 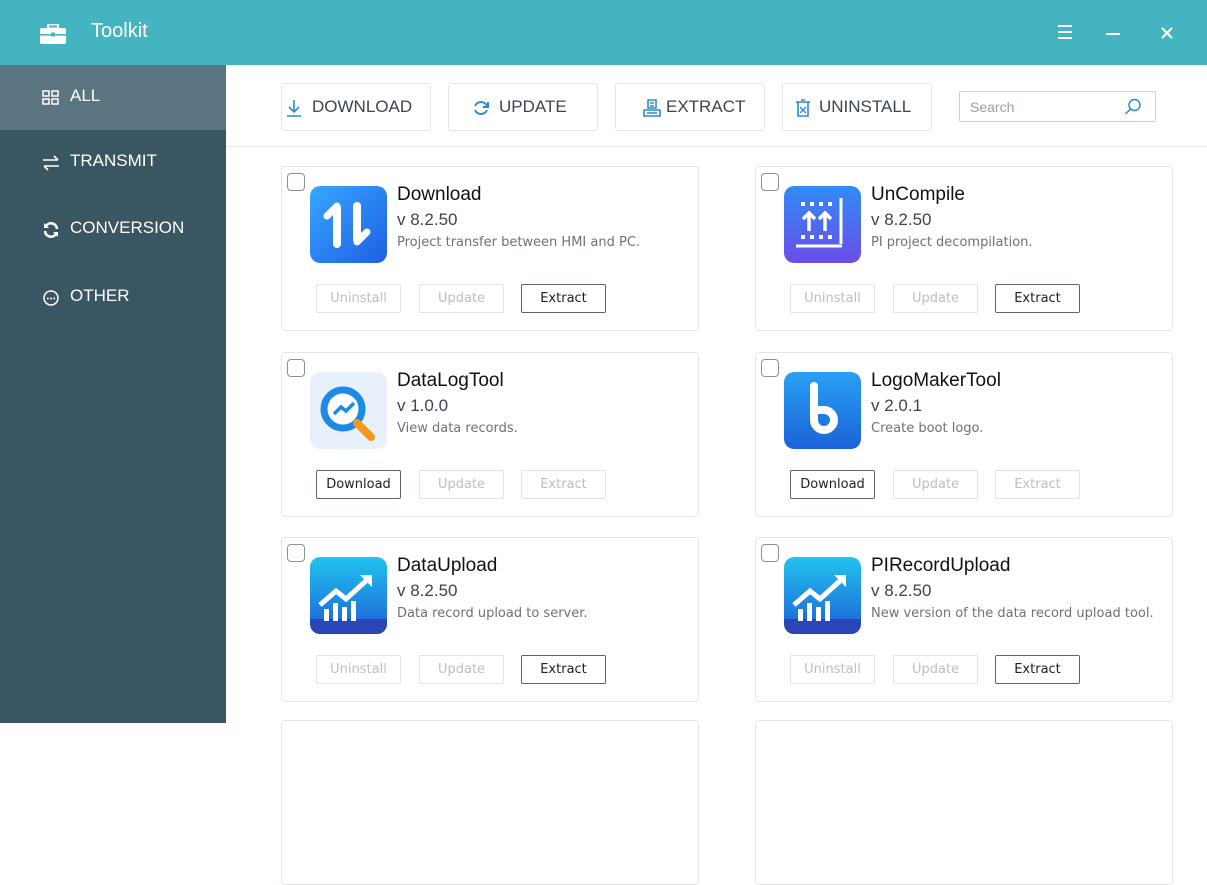 I want to click on logomakertool-app-logo-icon, so click(x=822, y=410).